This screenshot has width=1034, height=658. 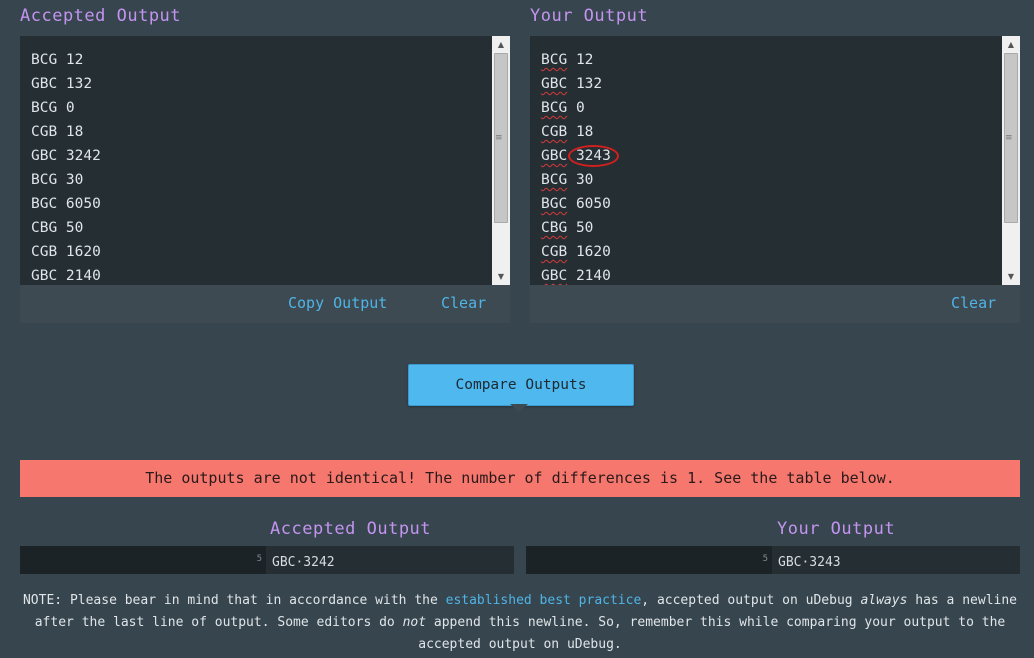 I want to click on accepted-output-scrollbar: ▲ ≡ ▼, so click(x=501, y=160).